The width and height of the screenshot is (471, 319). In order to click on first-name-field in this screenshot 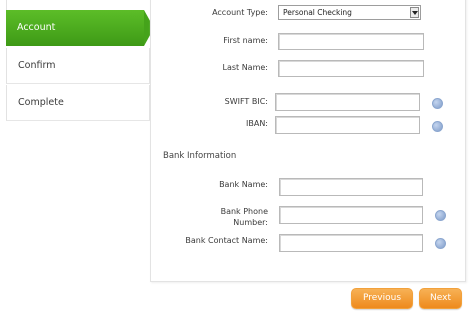, I will do `click(351, 41)`.